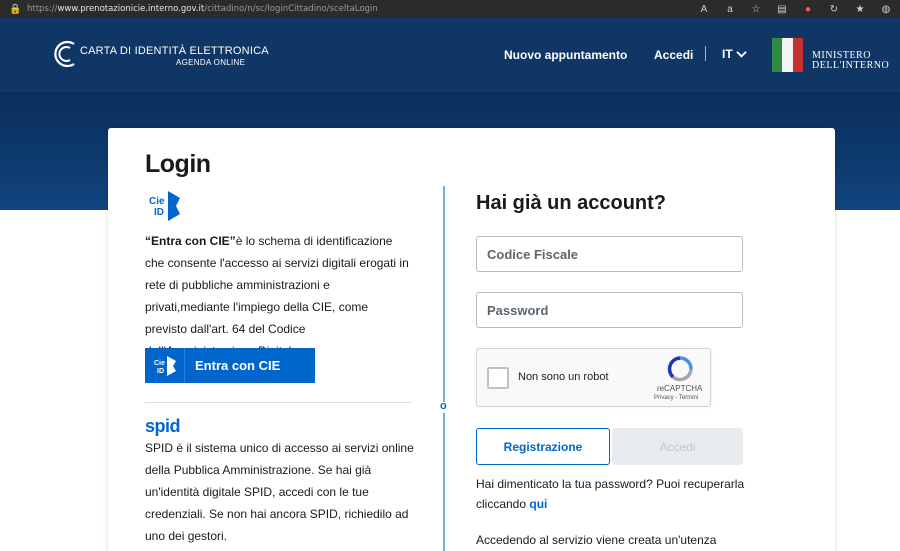 The width and height of the screenshot is (900, 551). What do you see at coordinates (680, 369) in the screenshot?
I see `recaptcha-icon` at bounding box center [680, 369].